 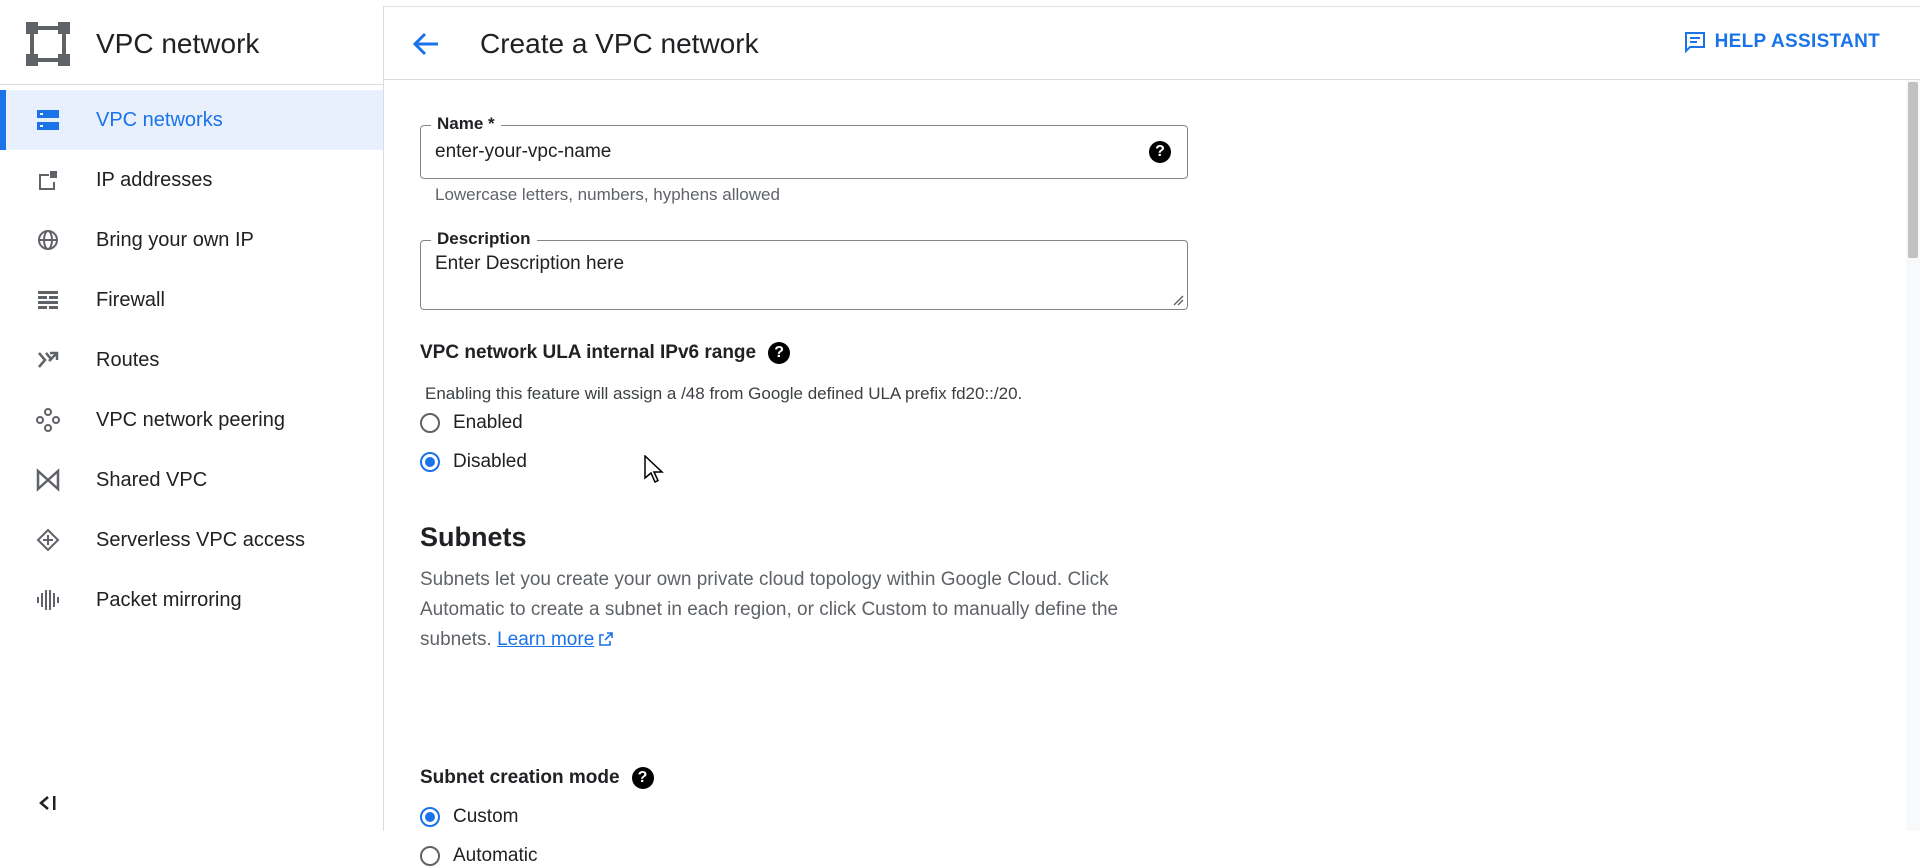 I want to click on subnets-heading: Subnets, so click(x=473, y=537).